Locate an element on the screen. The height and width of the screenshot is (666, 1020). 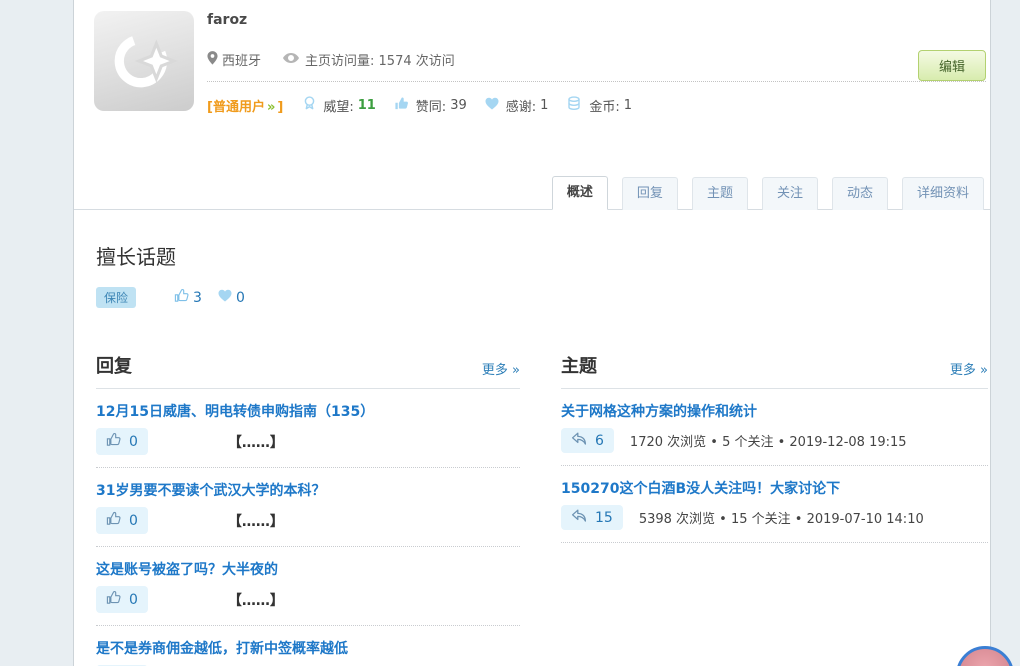
reply-title-link: 31岁男要不要读个武汉大学的本科？ is located at coordinates (308, 491).